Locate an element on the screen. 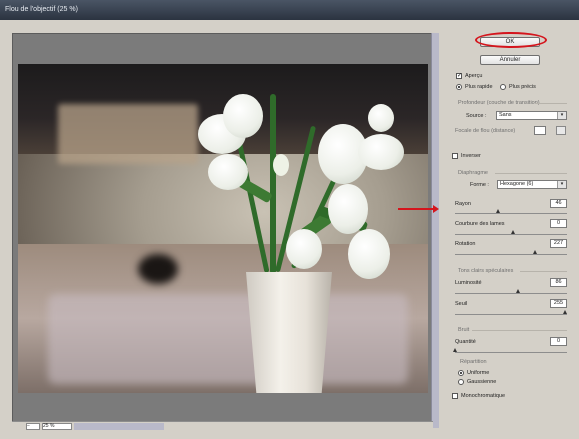  blade-curvature-field: 0 is located at coordinates (558, 223).